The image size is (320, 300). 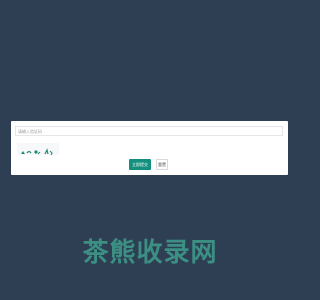 I want to click on submit-button: 立即提交, so click(x=140, y=164).